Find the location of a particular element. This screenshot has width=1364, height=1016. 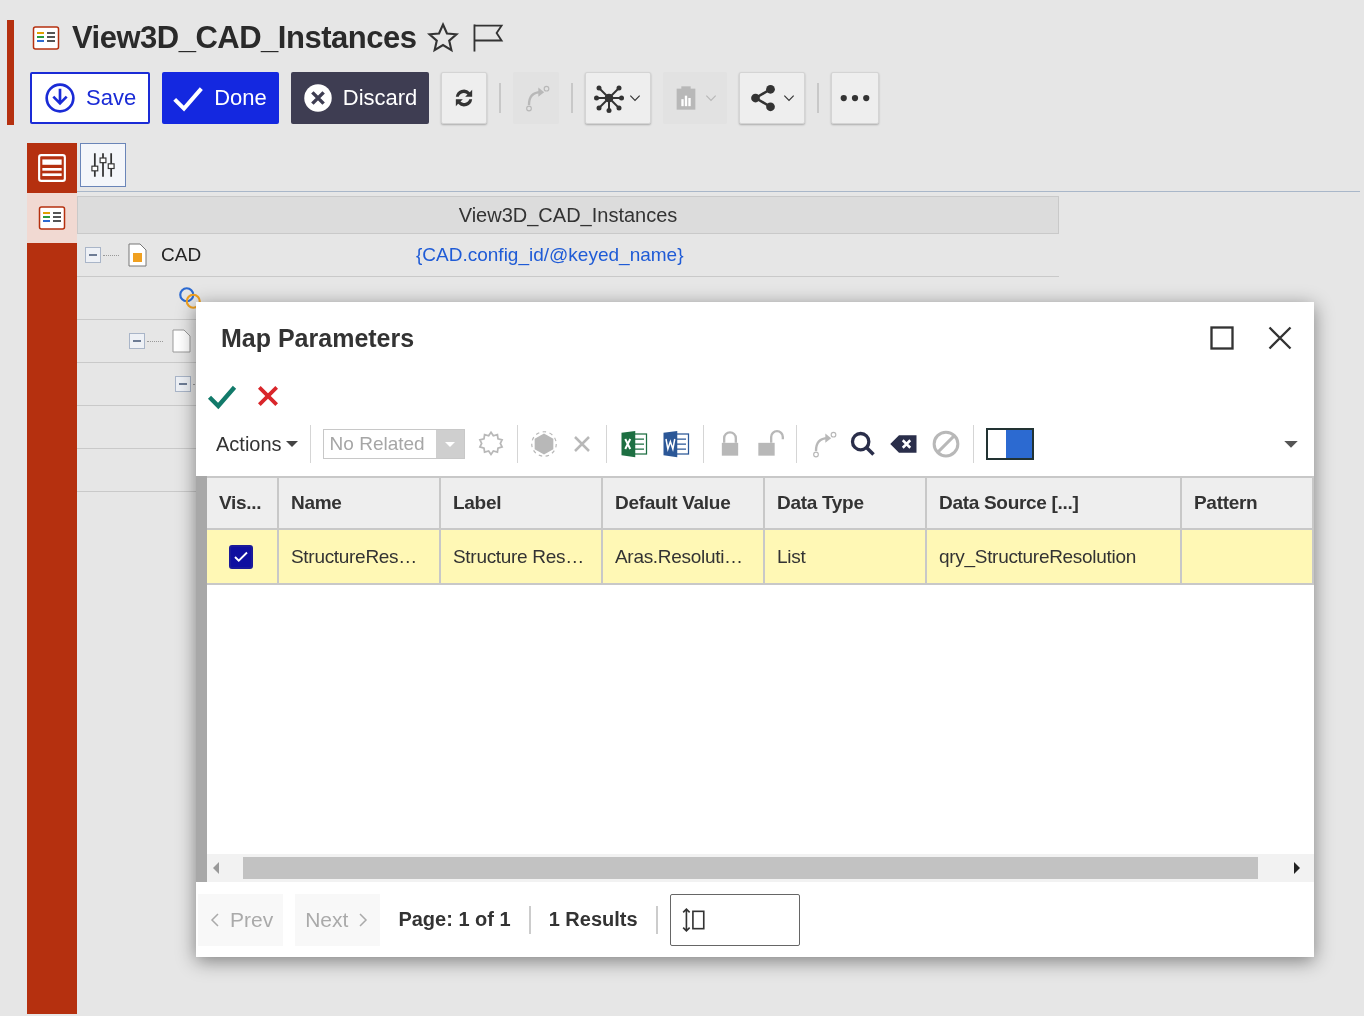

side-tab is located at coordinates (52, 218).